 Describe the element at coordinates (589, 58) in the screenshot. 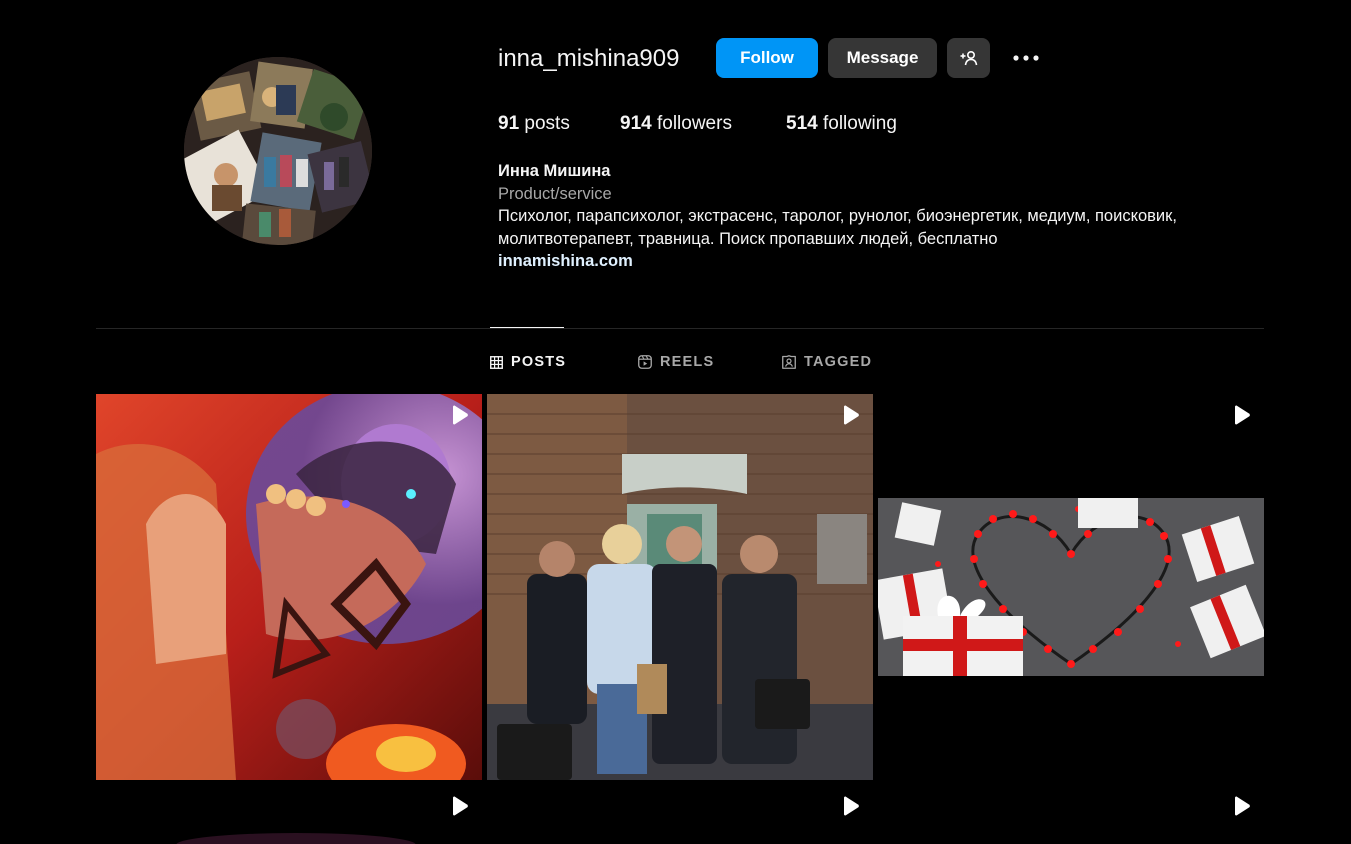

I see `profile-username: inna_mishina909` at that location.